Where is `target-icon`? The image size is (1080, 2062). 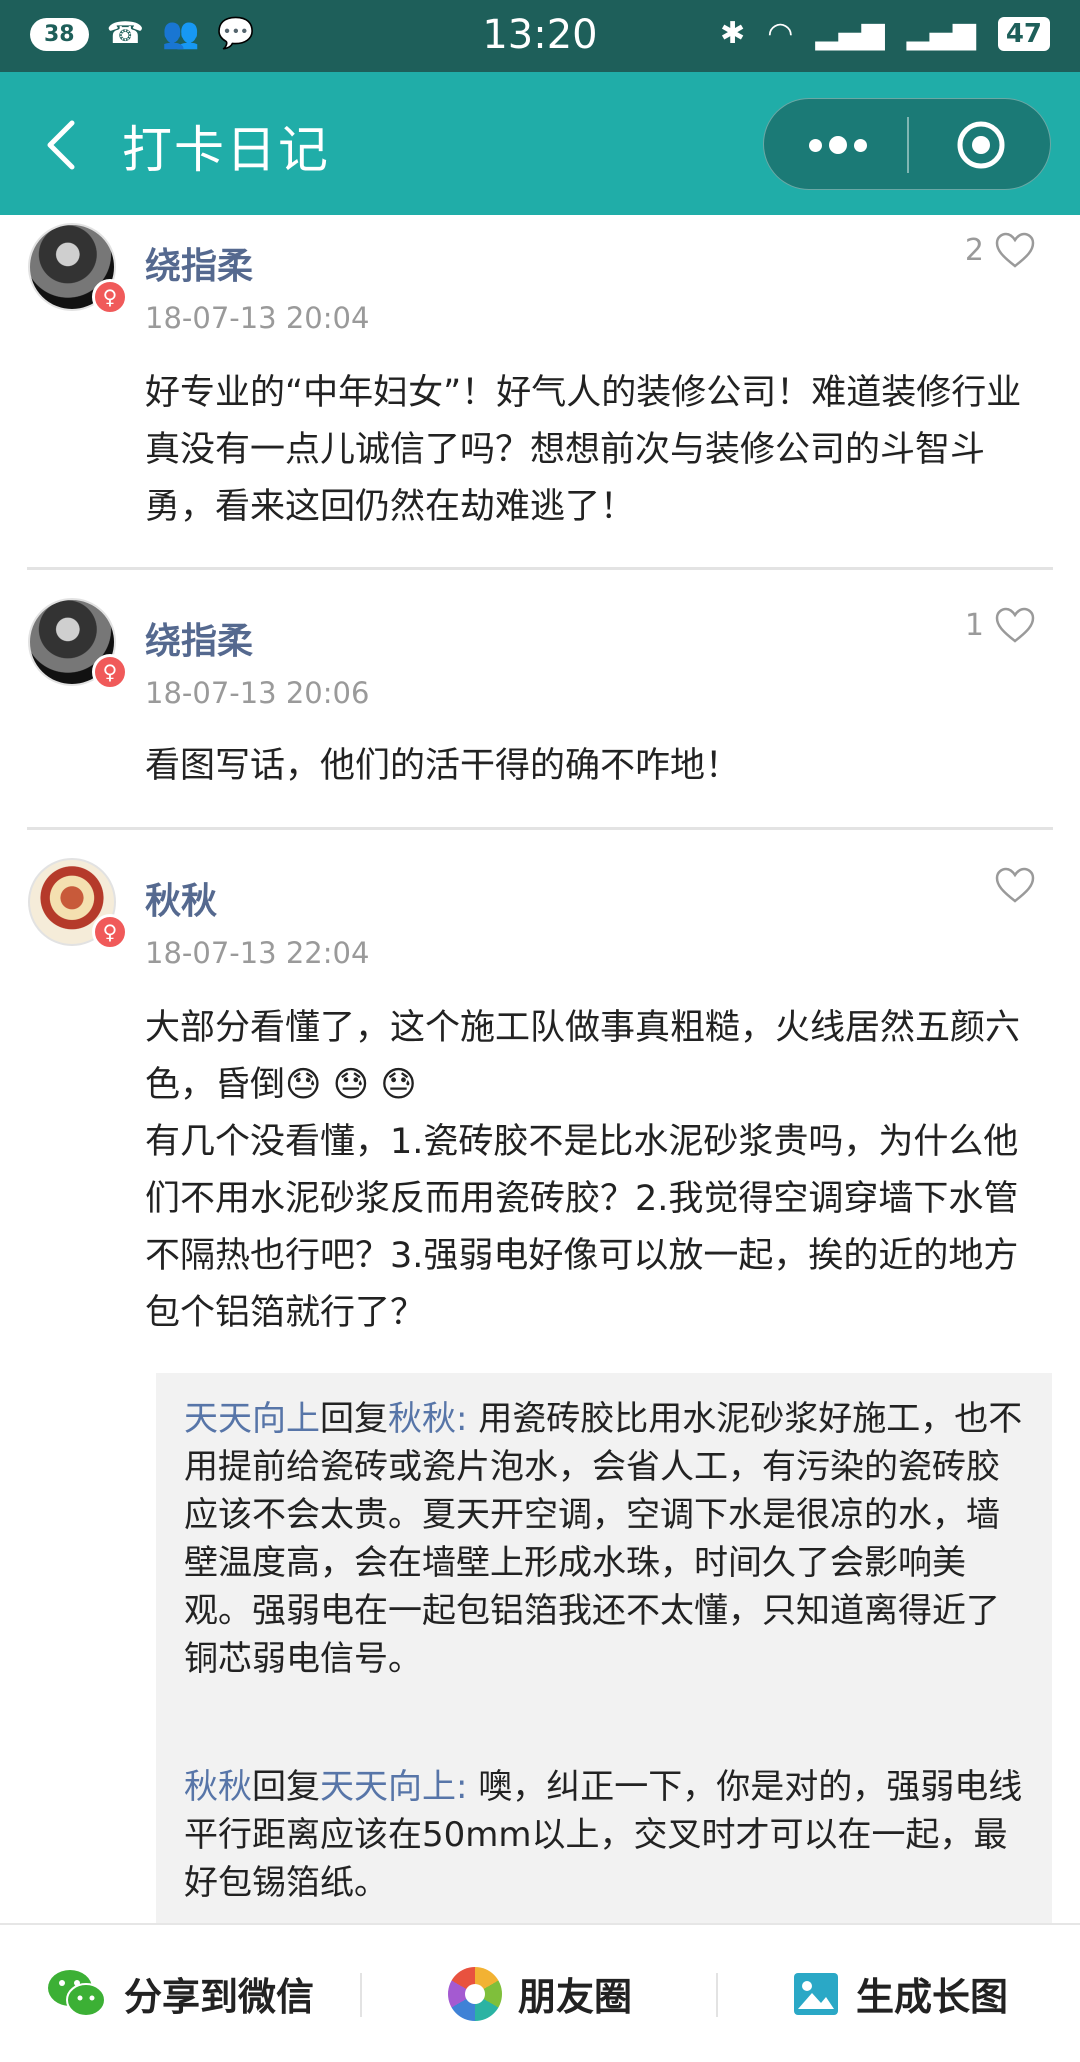
target-icon is located at coordinates (981, 145).